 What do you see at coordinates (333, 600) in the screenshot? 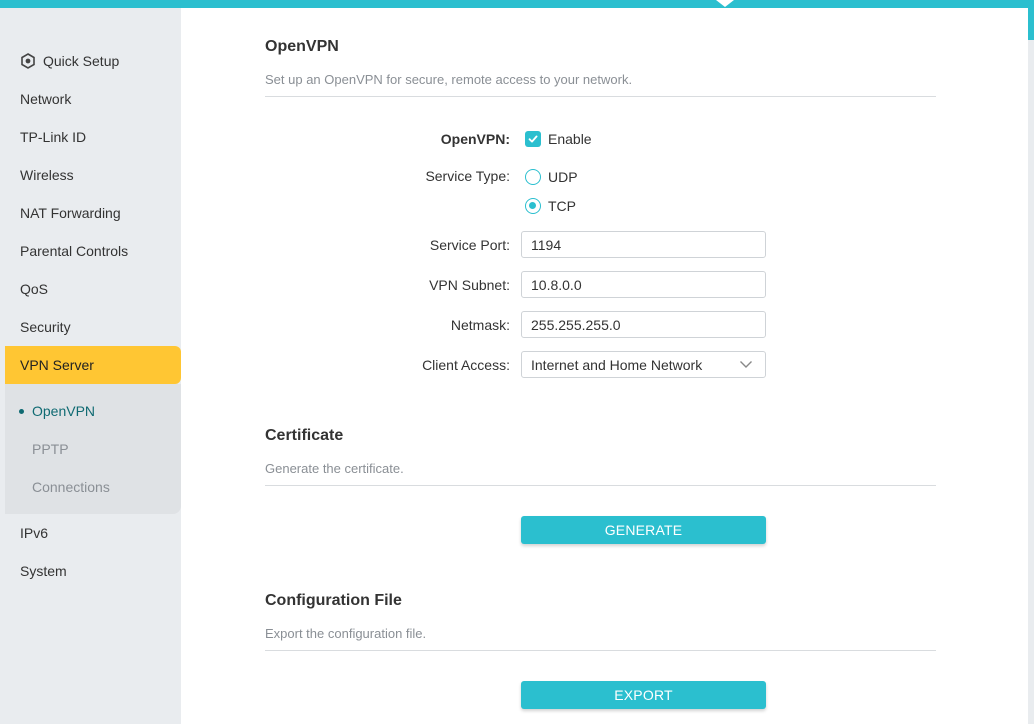
I see `config-section-title: Configuration File` at bounding box center [333, 600].